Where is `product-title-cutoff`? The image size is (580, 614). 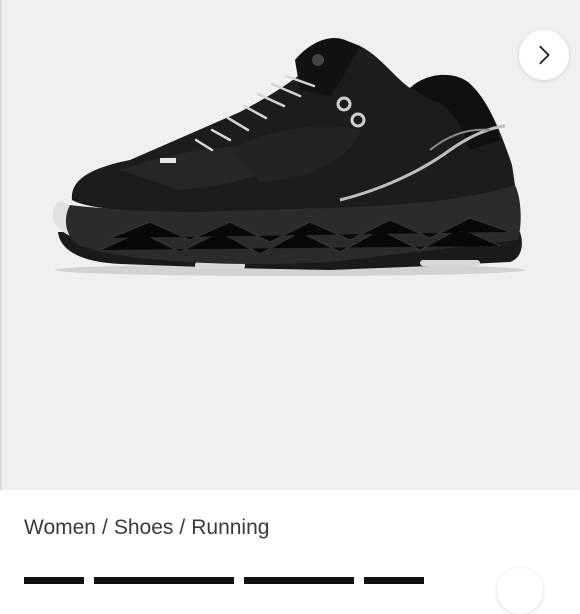
product-title-cutoff is located at coordinates (234, 578).